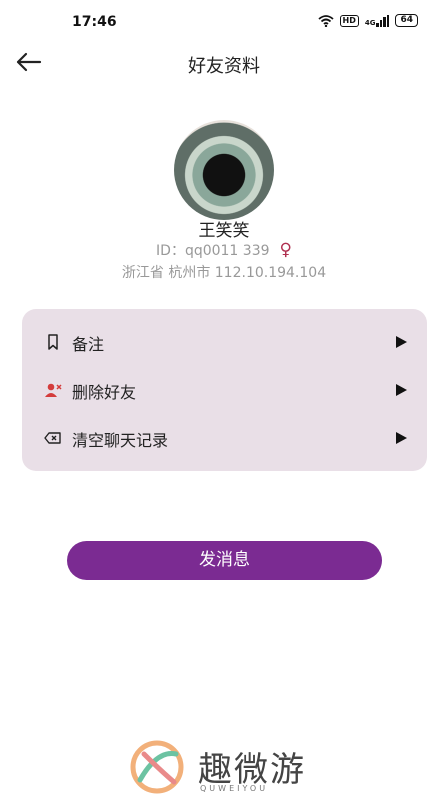 This screenshot has width=448, height=800. Describe the element at coordinates (94, 22) in the screenshot. I see `status-time: 17:46` at that location.